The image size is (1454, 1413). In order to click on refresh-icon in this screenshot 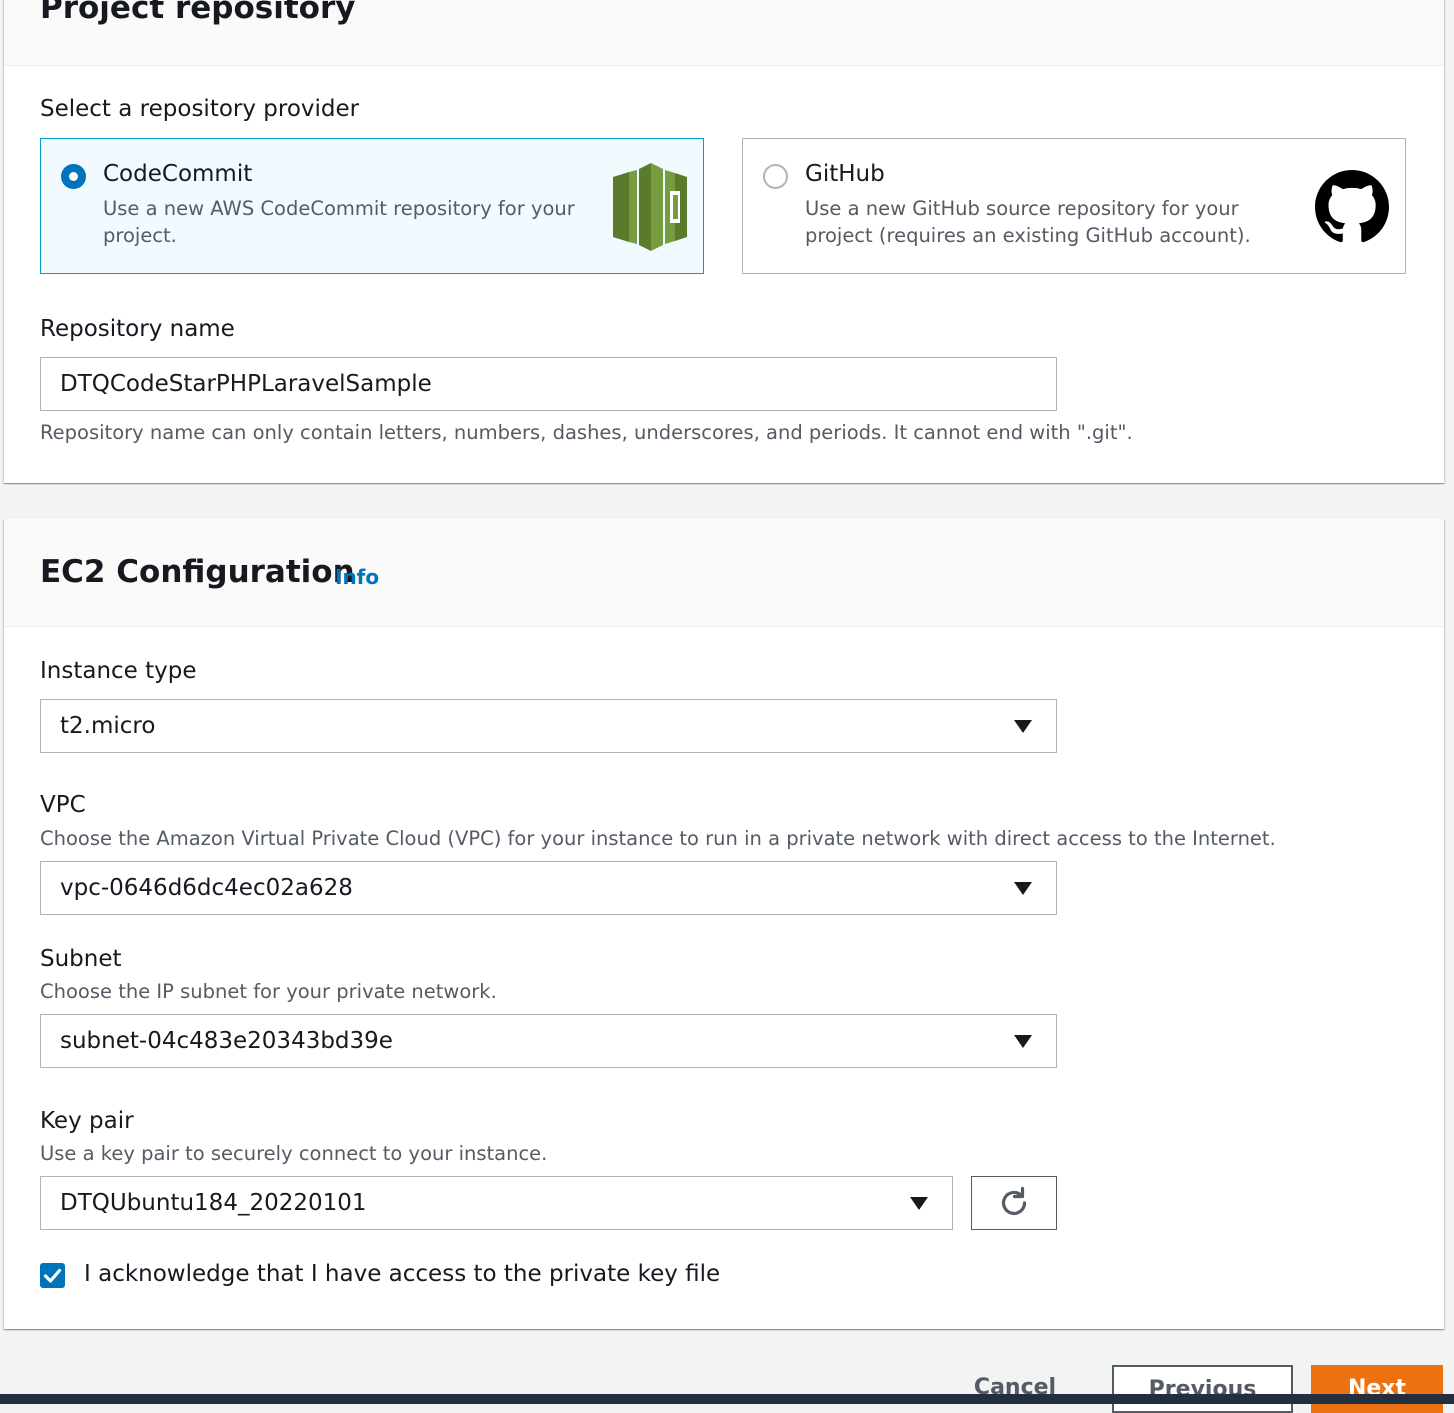, I will do `click(1014, 1201)`.